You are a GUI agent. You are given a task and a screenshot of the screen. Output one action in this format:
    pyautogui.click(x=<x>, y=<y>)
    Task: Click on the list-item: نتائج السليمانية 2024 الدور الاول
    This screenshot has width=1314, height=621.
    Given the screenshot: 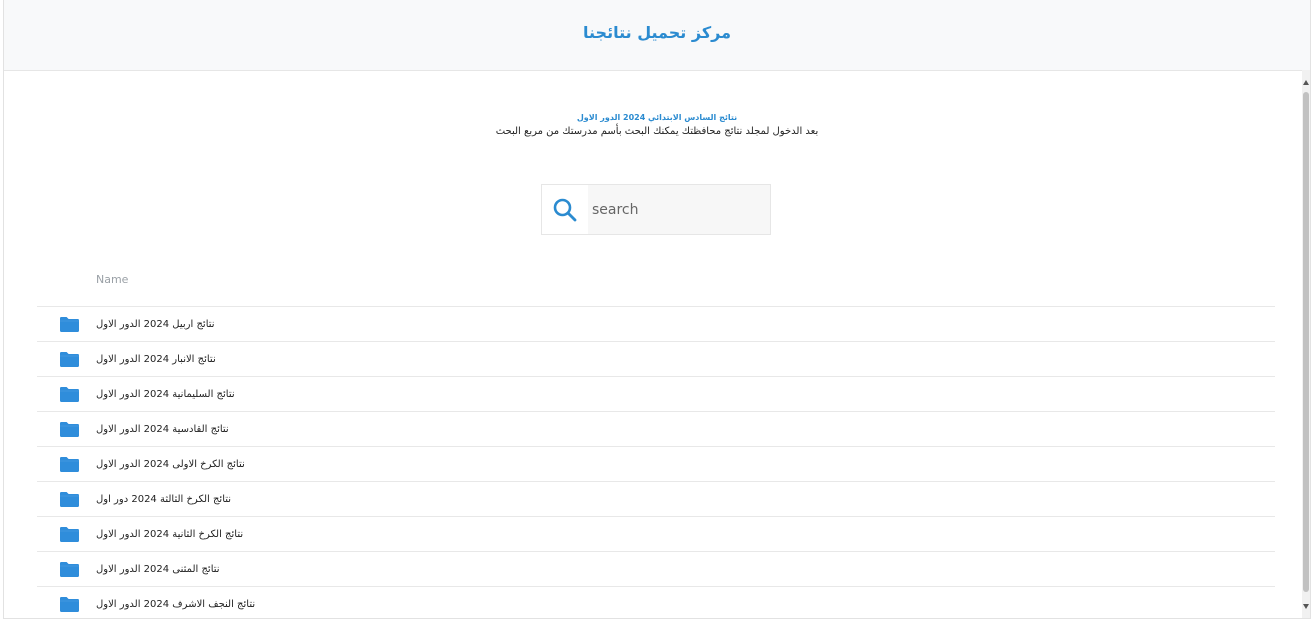 What is the action you would take?
    pyautogui.click(x=656, y=394)
    